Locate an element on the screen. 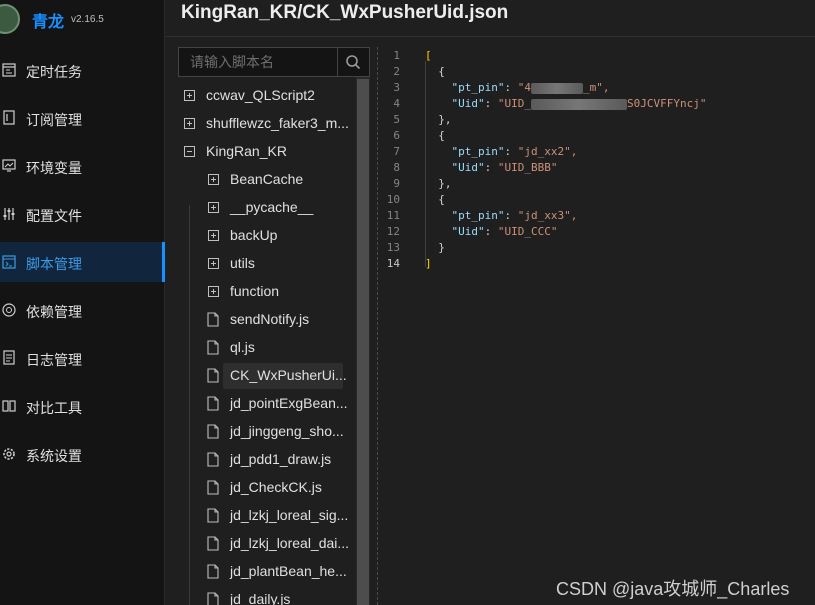  monitor-icon is located at coordinates (9, 165).